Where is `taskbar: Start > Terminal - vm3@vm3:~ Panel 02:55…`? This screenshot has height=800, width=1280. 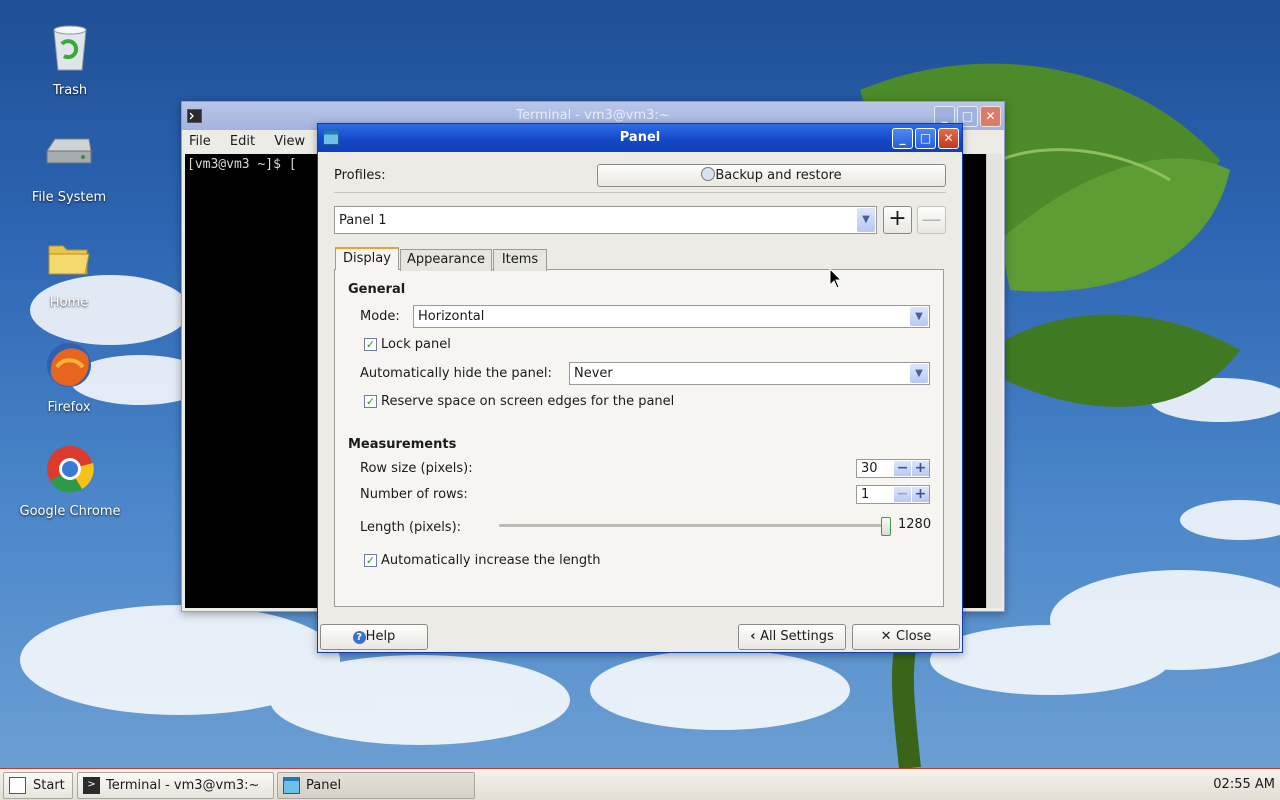 taskbar: Start > Terminal - vm3@vm3:~ Panel 02:55… is located at coordinates (640, 784).